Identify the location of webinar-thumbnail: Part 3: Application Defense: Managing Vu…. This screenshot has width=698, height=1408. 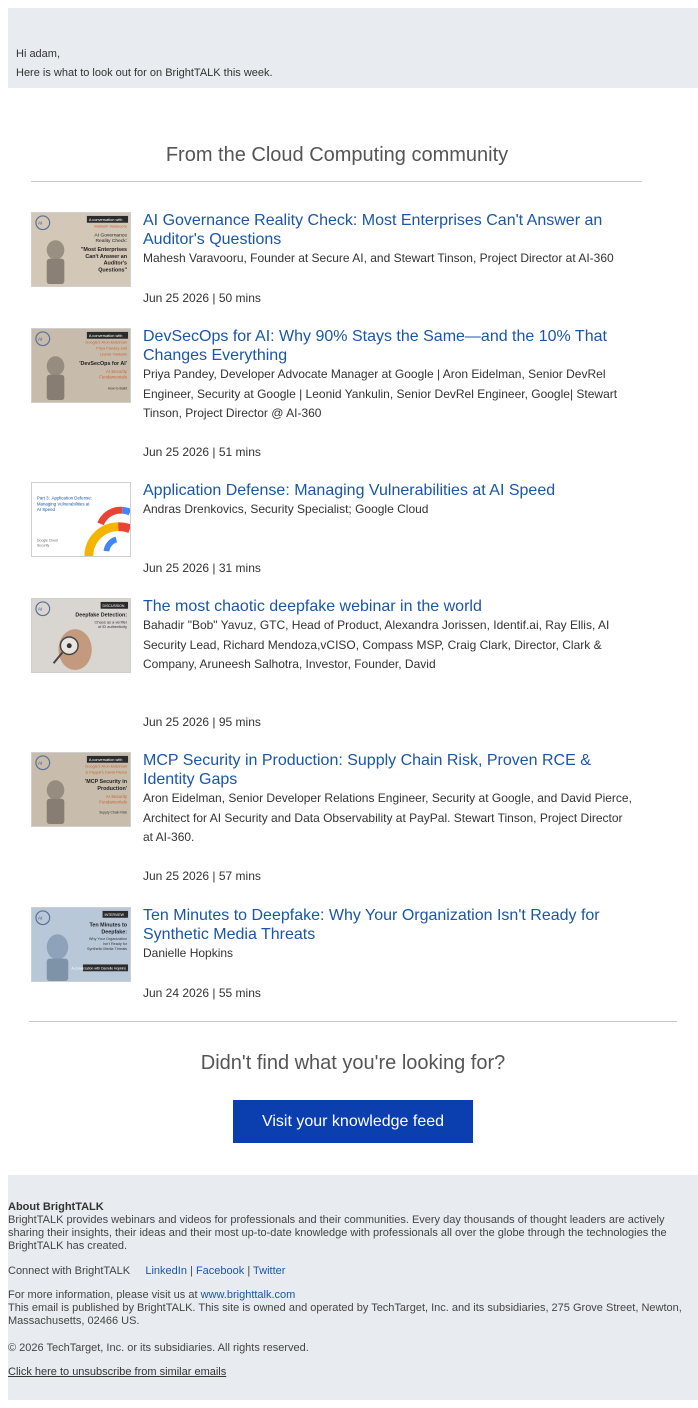
(81, 519).